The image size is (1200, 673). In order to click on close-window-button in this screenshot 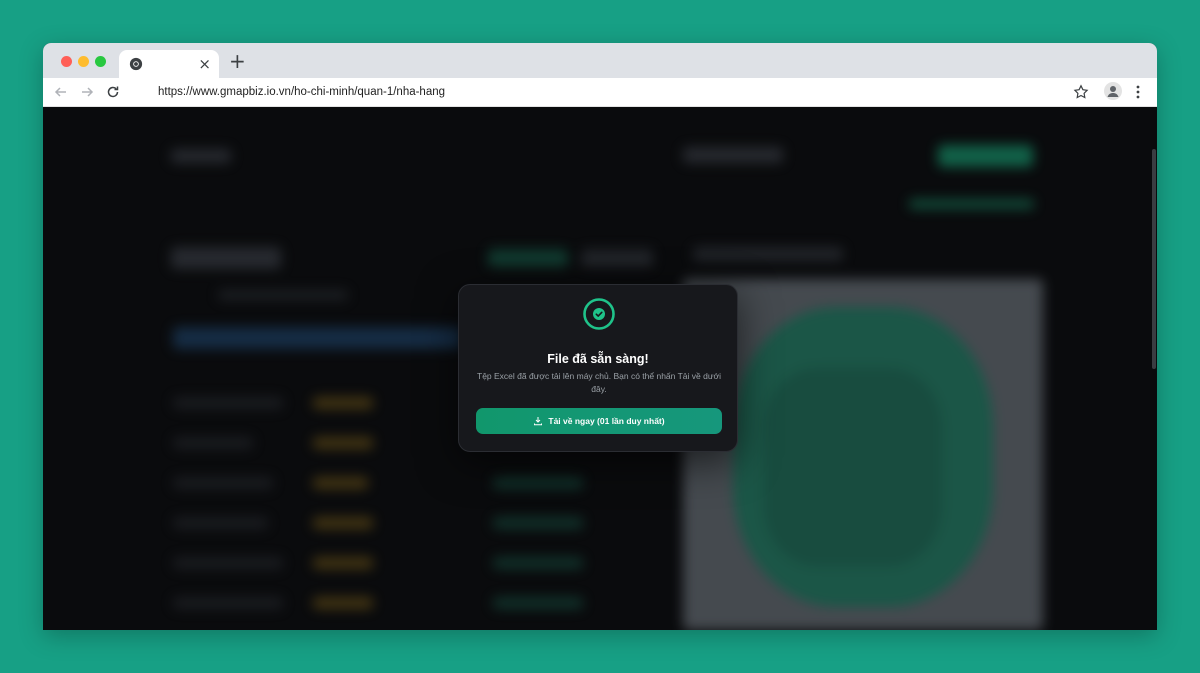, I will do `click(66, 61)`.